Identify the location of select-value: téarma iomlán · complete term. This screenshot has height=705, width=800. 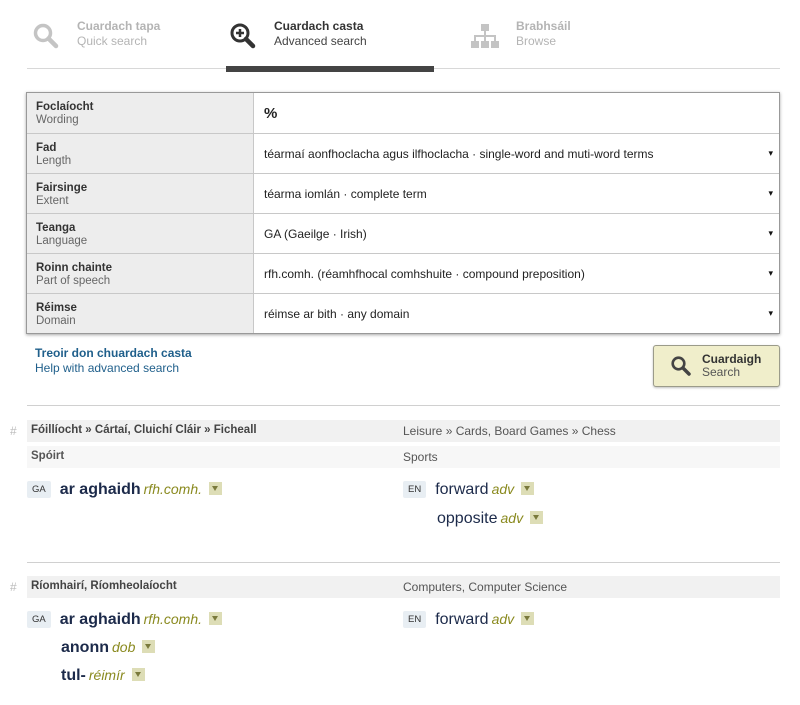
(345, 193).